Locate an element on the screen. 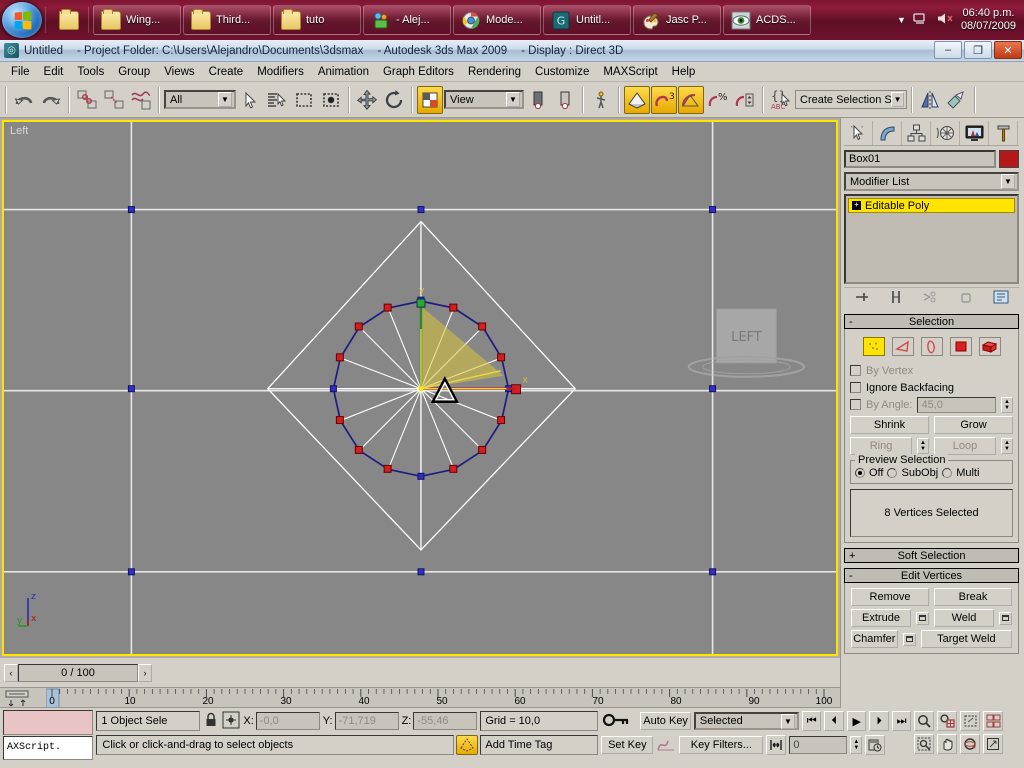  menu-tools: Tools is located at coordinates (90, 72).